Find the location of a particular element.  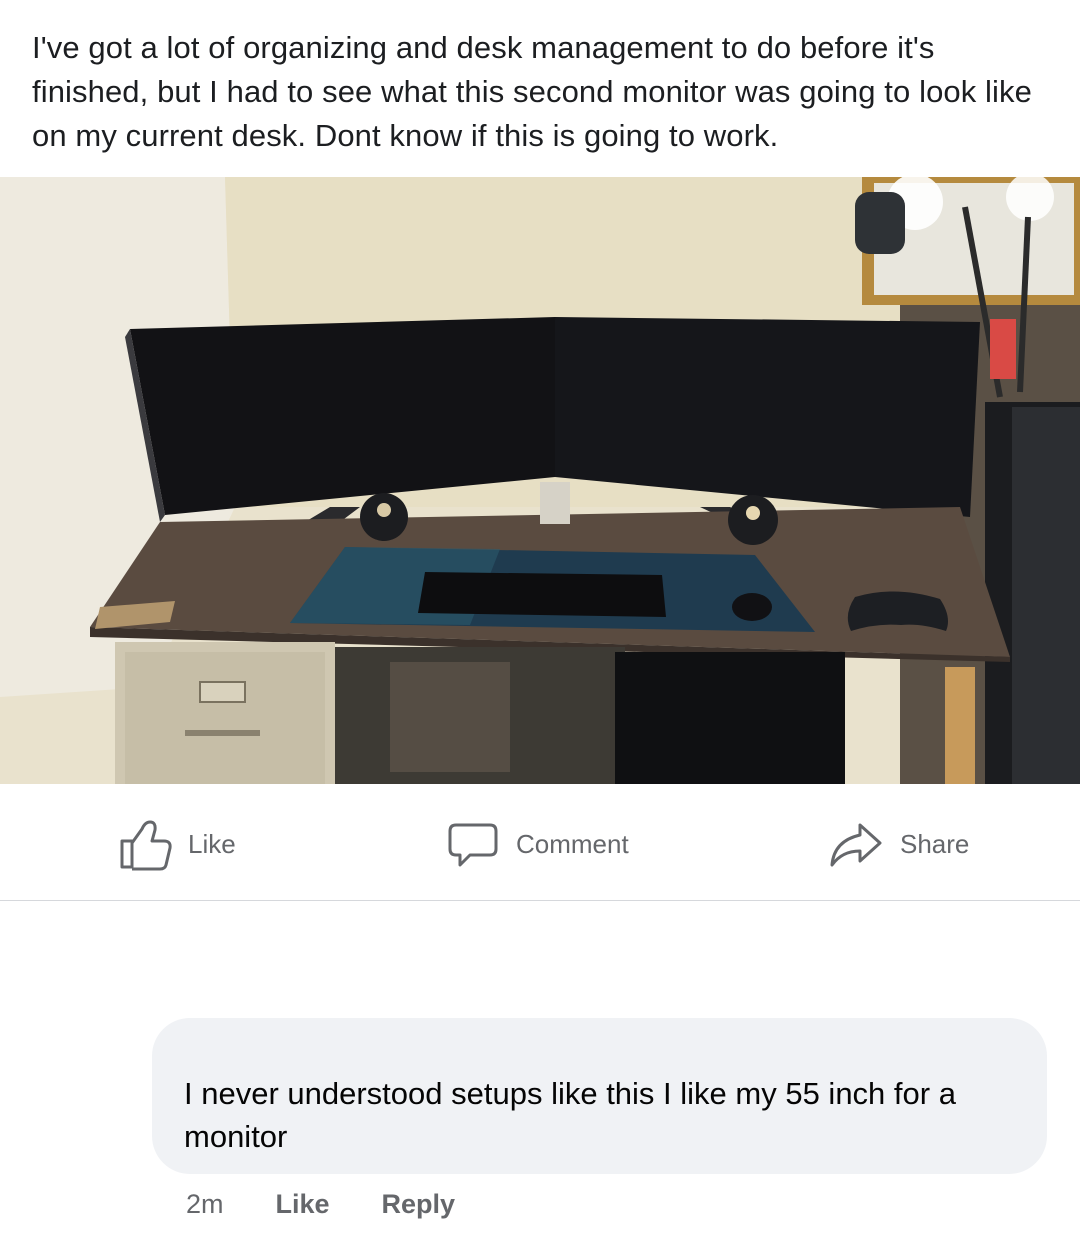

share-label: Share is located at coordinates (935, 843).